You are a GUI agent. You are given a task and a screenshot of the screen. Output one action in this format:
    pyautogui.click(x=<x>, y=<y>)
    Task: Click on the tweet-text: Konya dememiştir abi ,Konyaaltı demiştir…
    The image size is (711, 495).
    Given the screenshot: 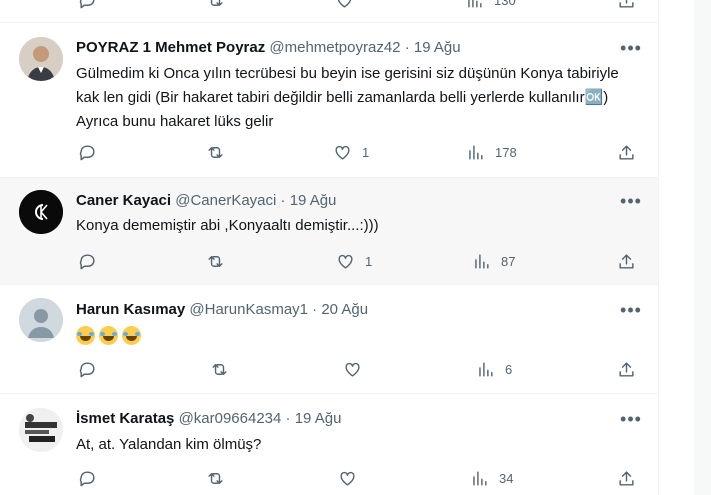 What is the action you would take?
    pyautogui.click(x=227, y=225)
    